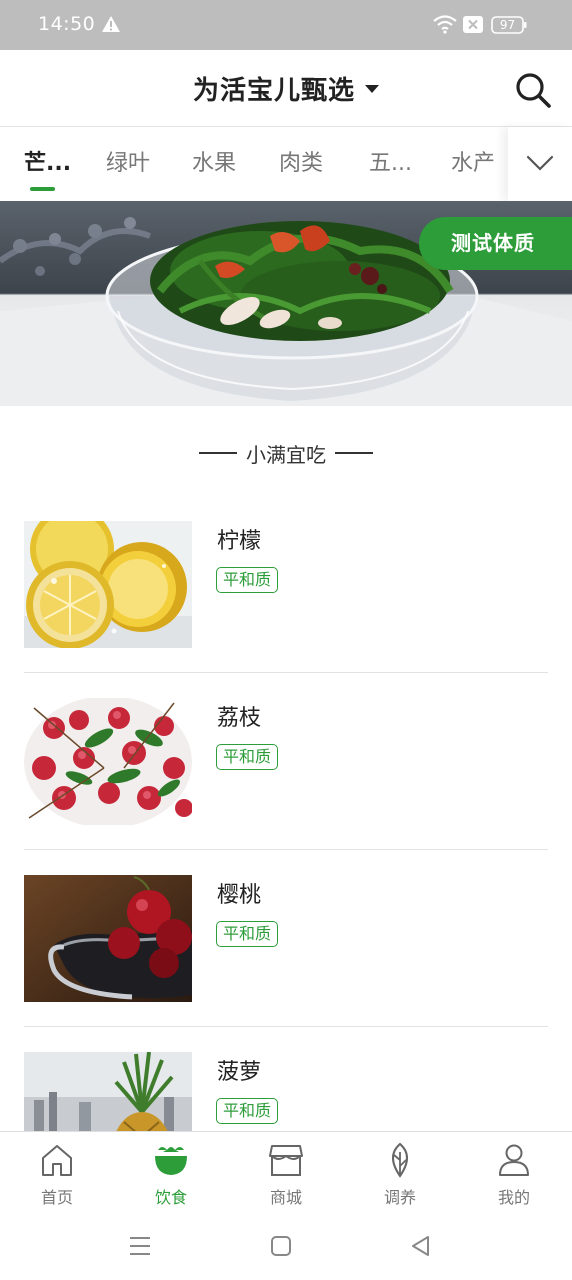 The height and width of the screenshot is (1280, 572). Describe the element at coordinates (239, 541) in the screenshot. I see `food-name: 柠檬` at that location.